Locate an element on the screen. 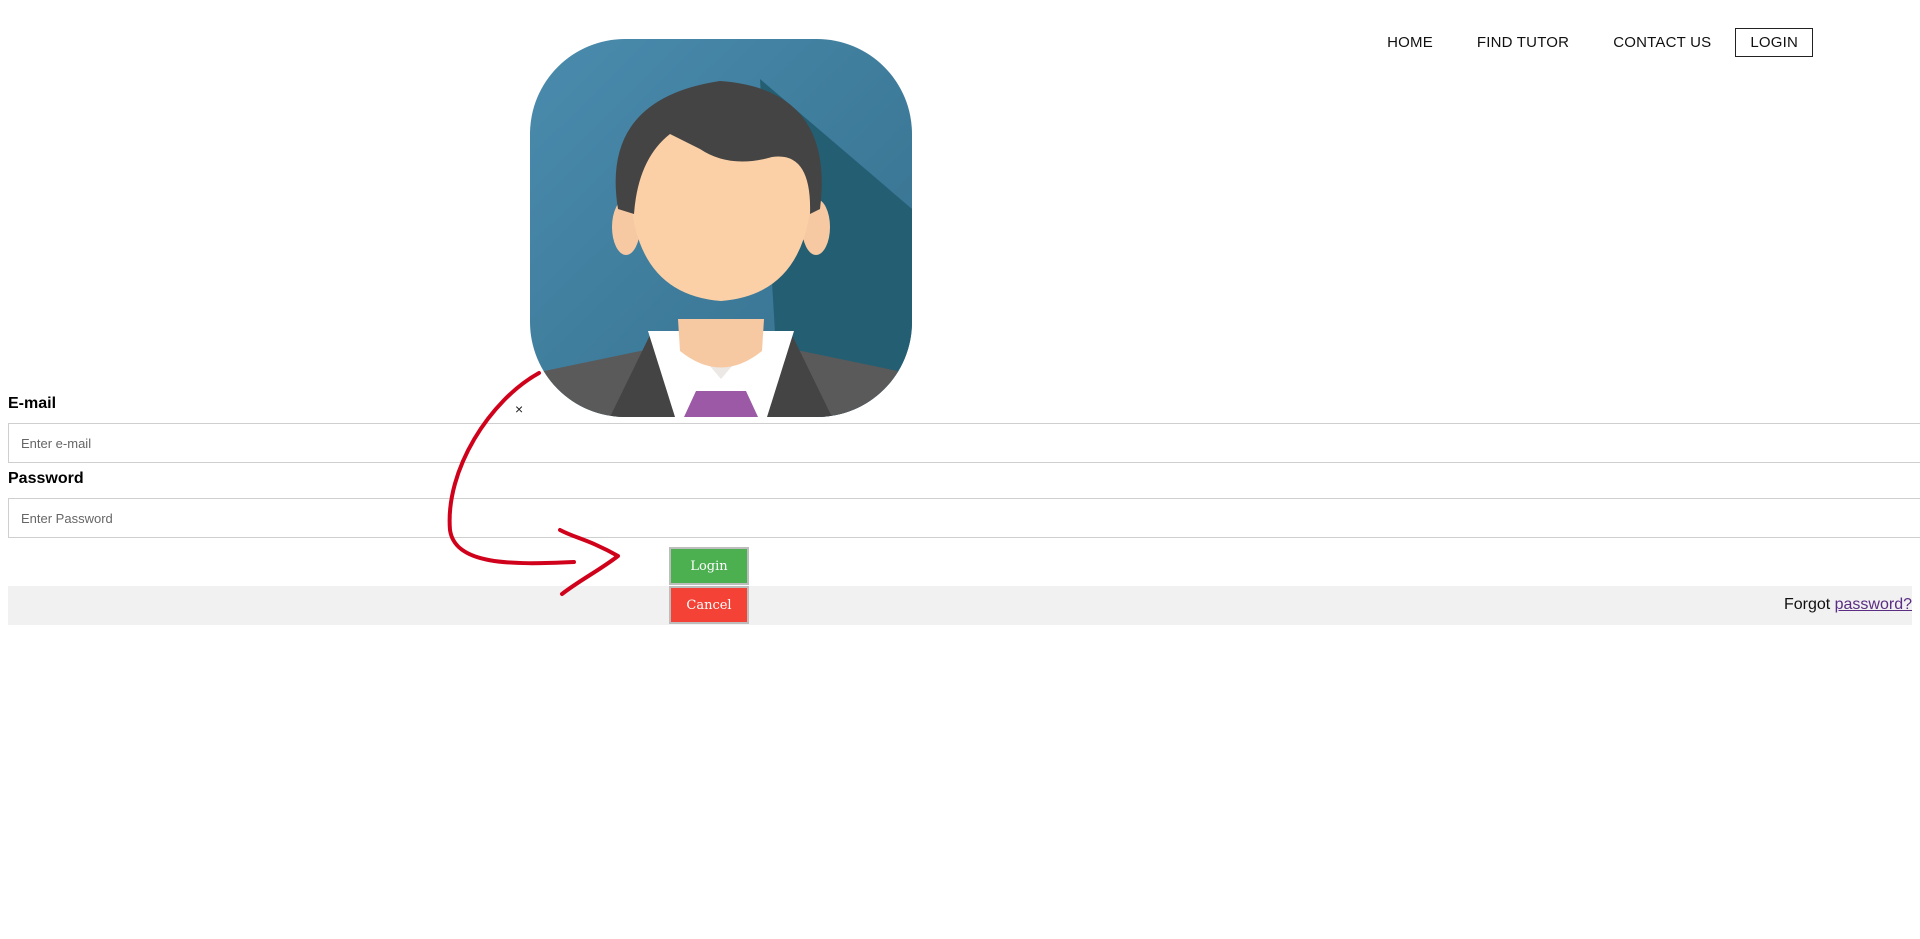  nav-login: LOGIN is located at coordinates (1774, 42).